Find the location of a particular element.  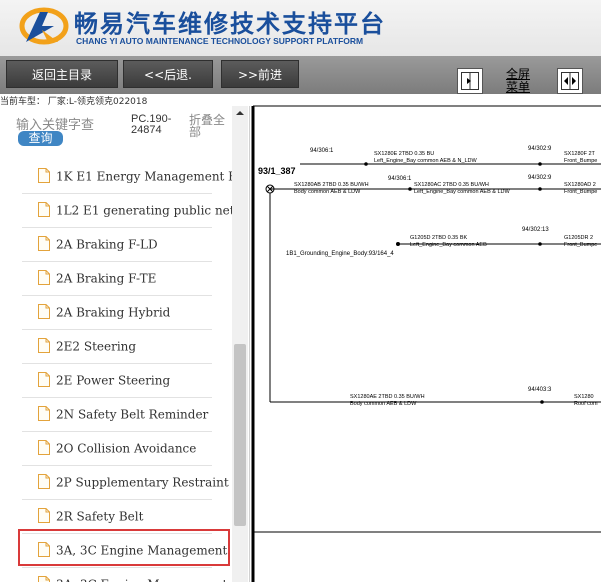

tree-item-label: 2P Supplementary Restraint System is located at coordinates (144, 482).